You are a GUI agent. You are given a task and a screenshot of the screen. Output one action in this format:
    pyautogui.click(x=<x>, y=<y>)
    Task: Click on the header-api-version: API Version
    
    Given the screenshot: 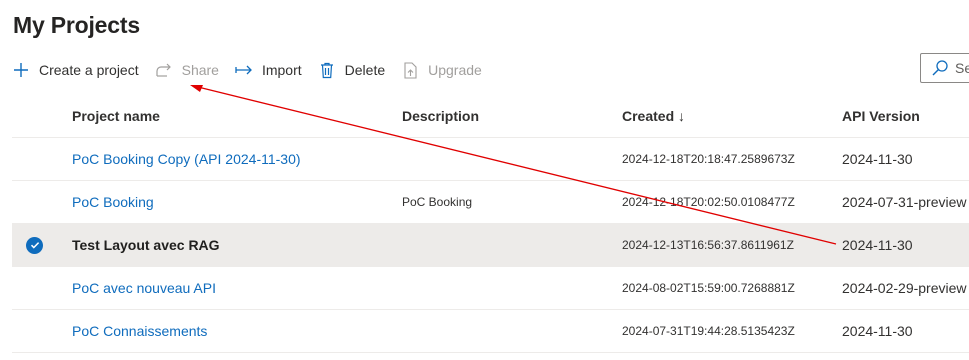 What is the action you would take?
    pyautogui.click(x=881, y=116)
    